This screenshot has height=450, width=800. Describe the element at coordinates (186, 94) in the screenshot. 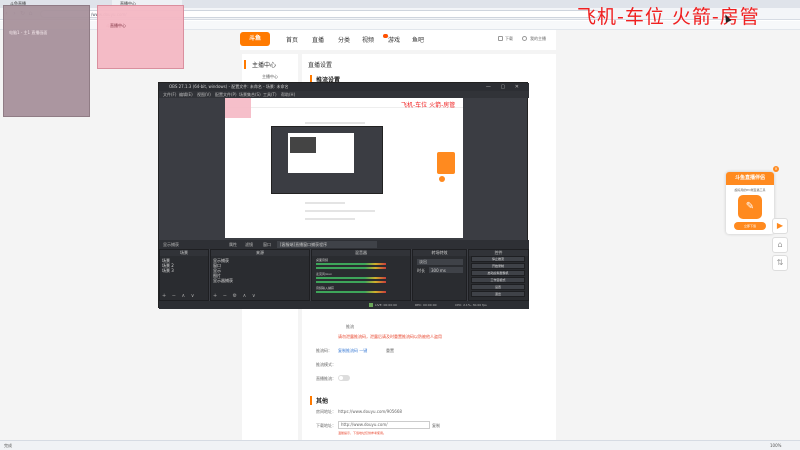

I see `menu-edit: 编辑(E)` at that location.